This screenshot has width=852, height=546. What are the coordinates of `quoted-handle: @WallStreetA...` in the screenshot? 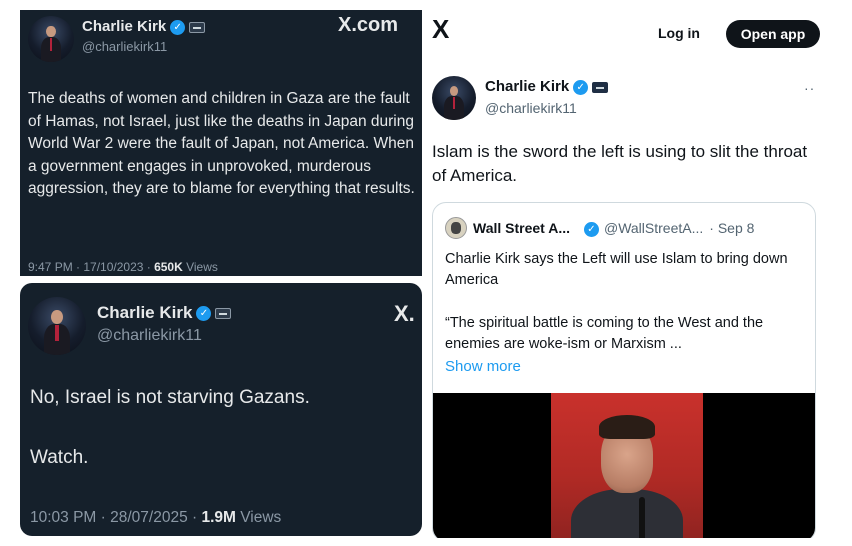 It's located at (653, 228).